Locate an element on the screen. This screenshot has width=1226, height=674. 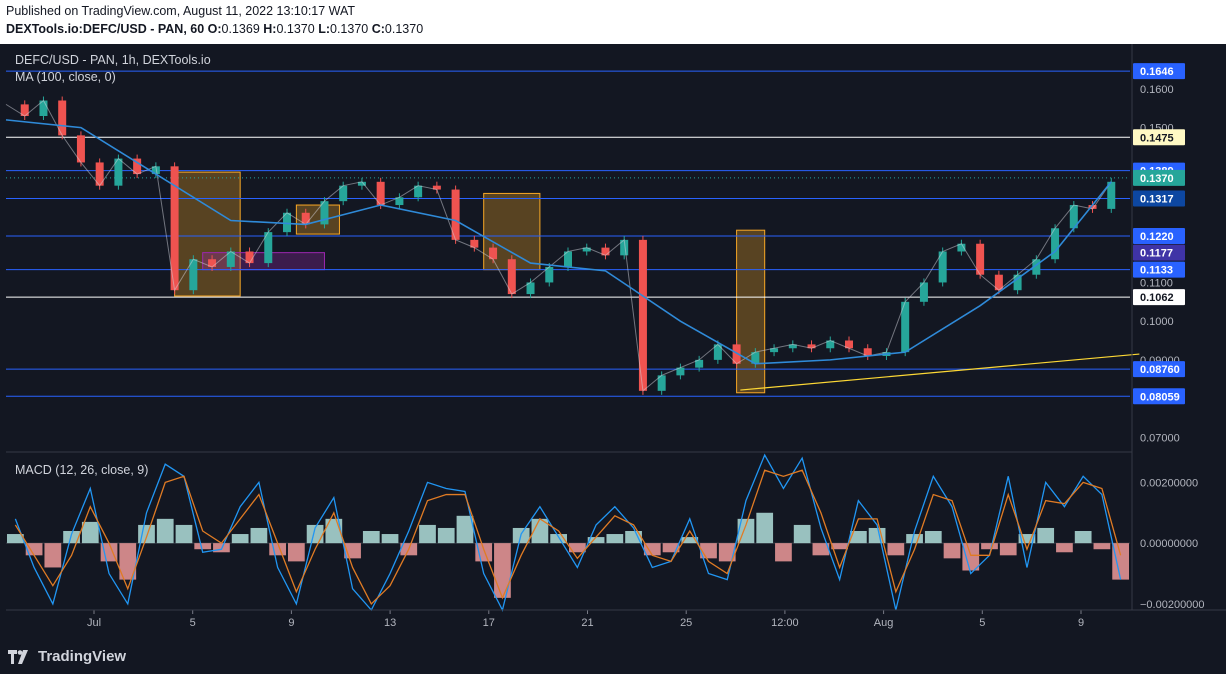
price-tick-label: 0.1100 is located at coordinates (1156, 283).